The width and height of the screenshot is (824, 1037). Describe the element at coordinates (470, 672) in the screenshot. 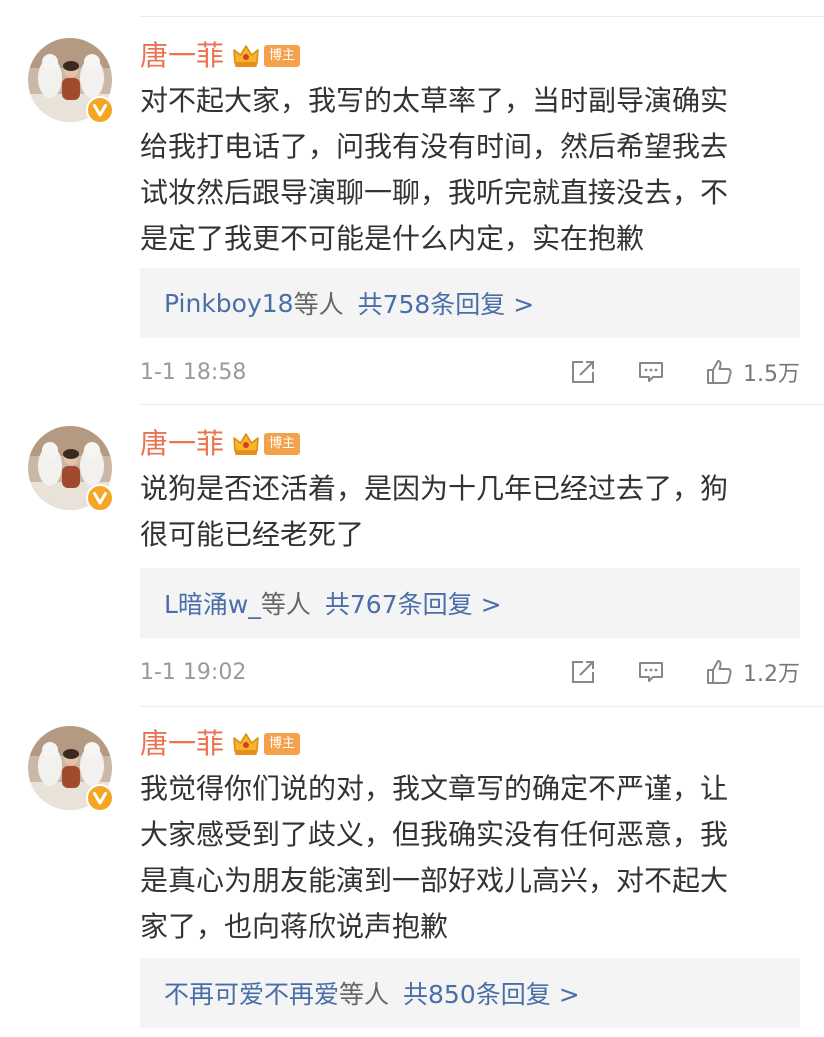

I see `comment-meta: 1-1 19:02 1.2万` at that location.